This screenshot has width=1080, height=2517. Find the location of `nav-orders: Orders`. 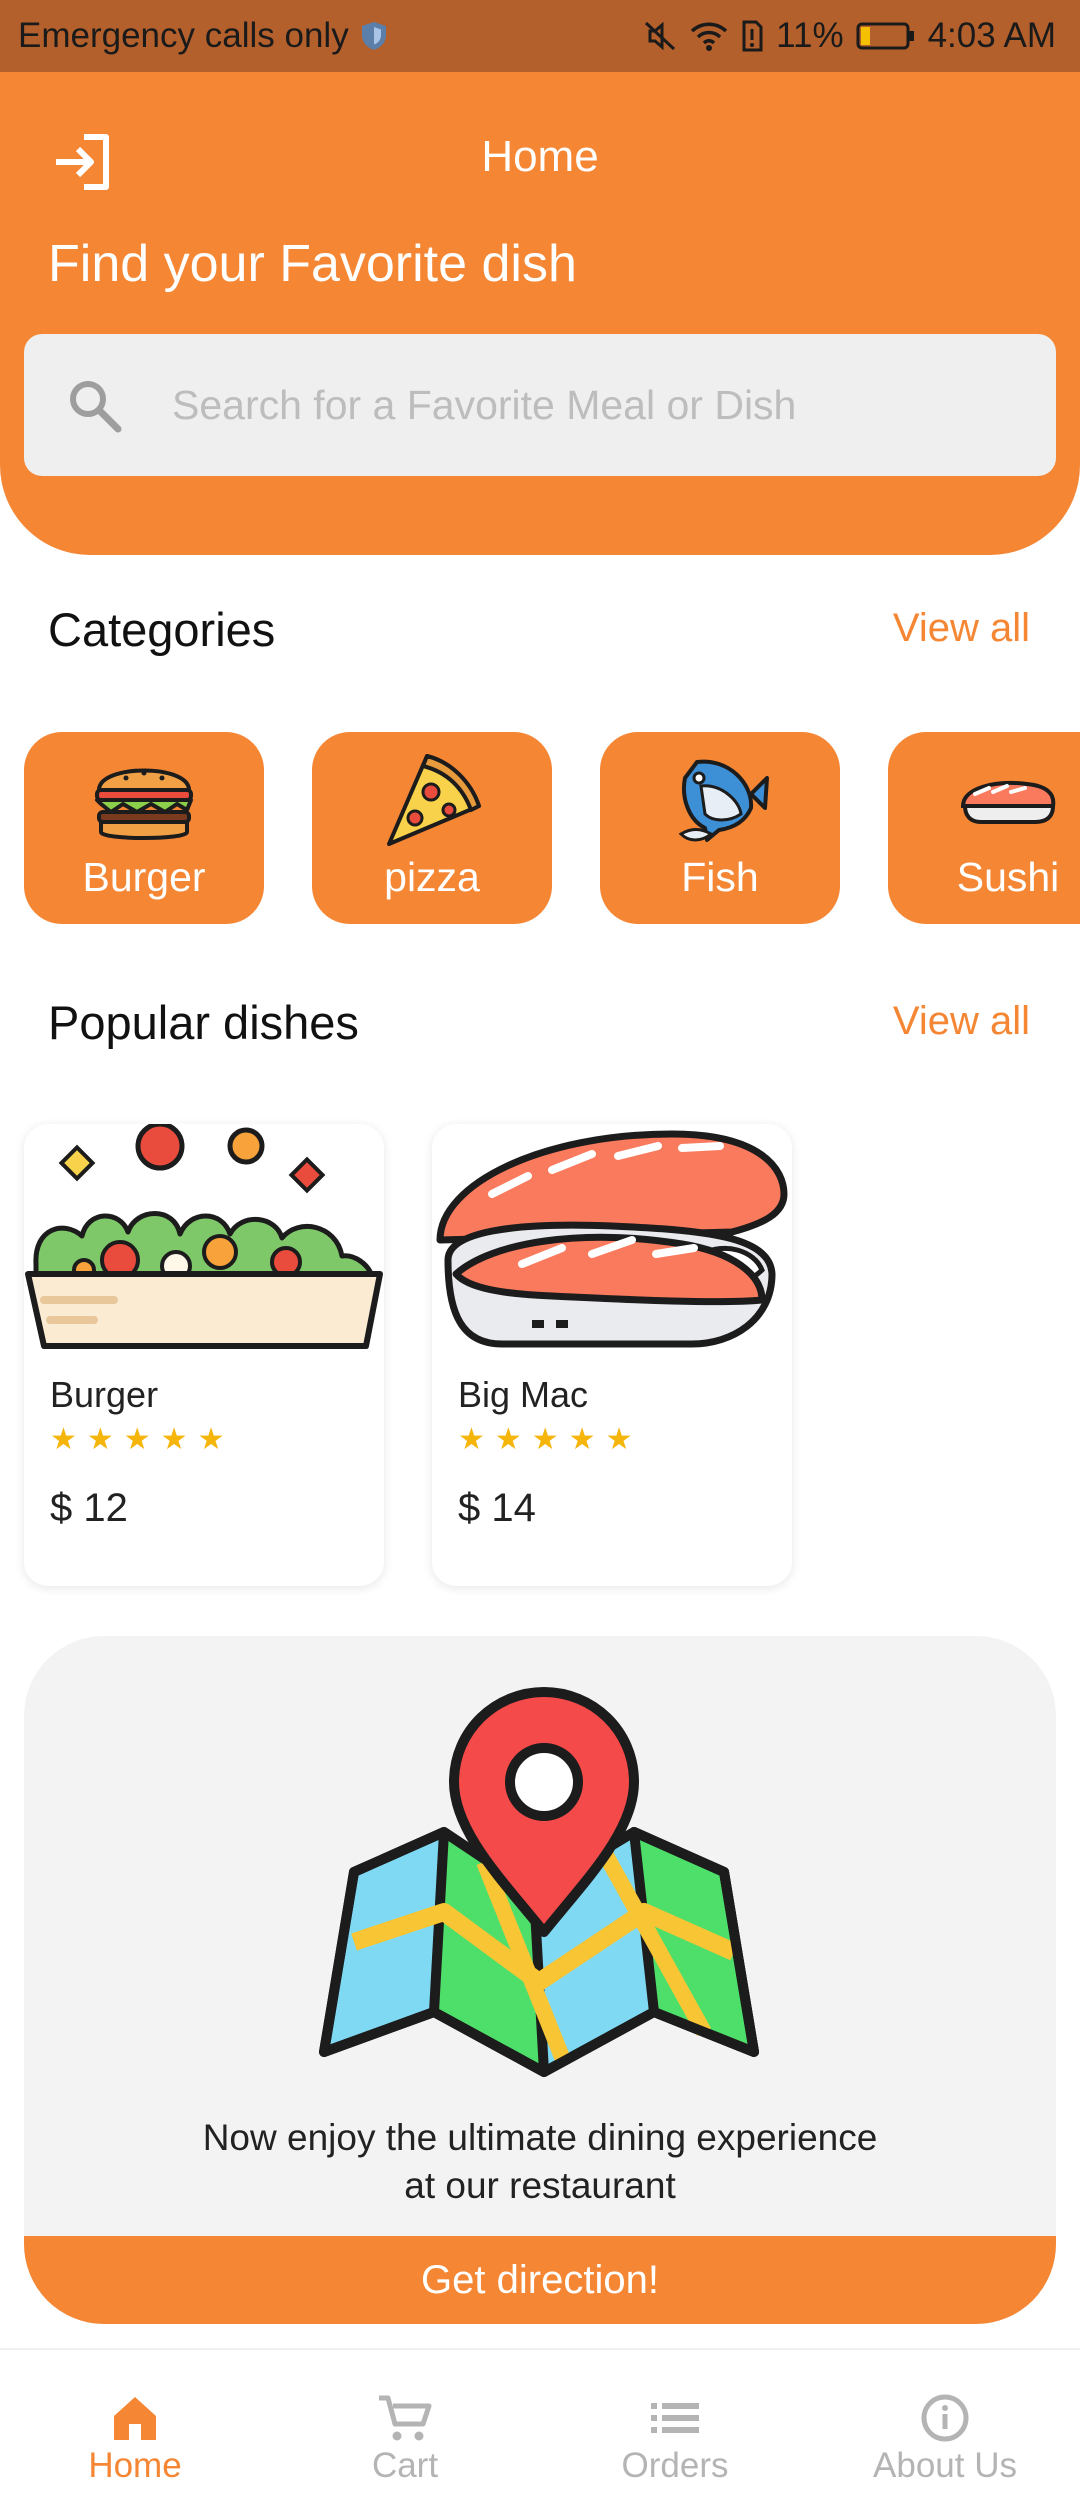

nav-orders: Orders is located at coordinates (675, 2433).